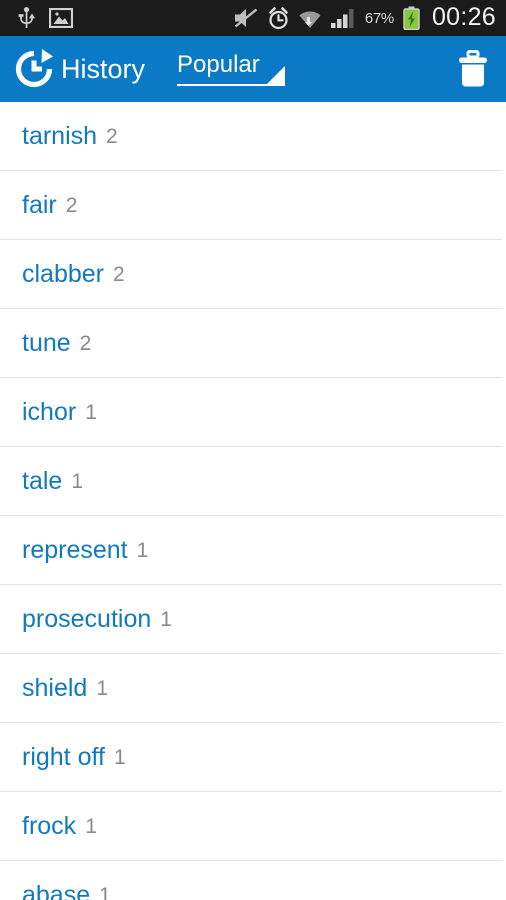 The height and width of the screenshot is (900, 506). I want to click on word-label: frock, so click(49, 826).